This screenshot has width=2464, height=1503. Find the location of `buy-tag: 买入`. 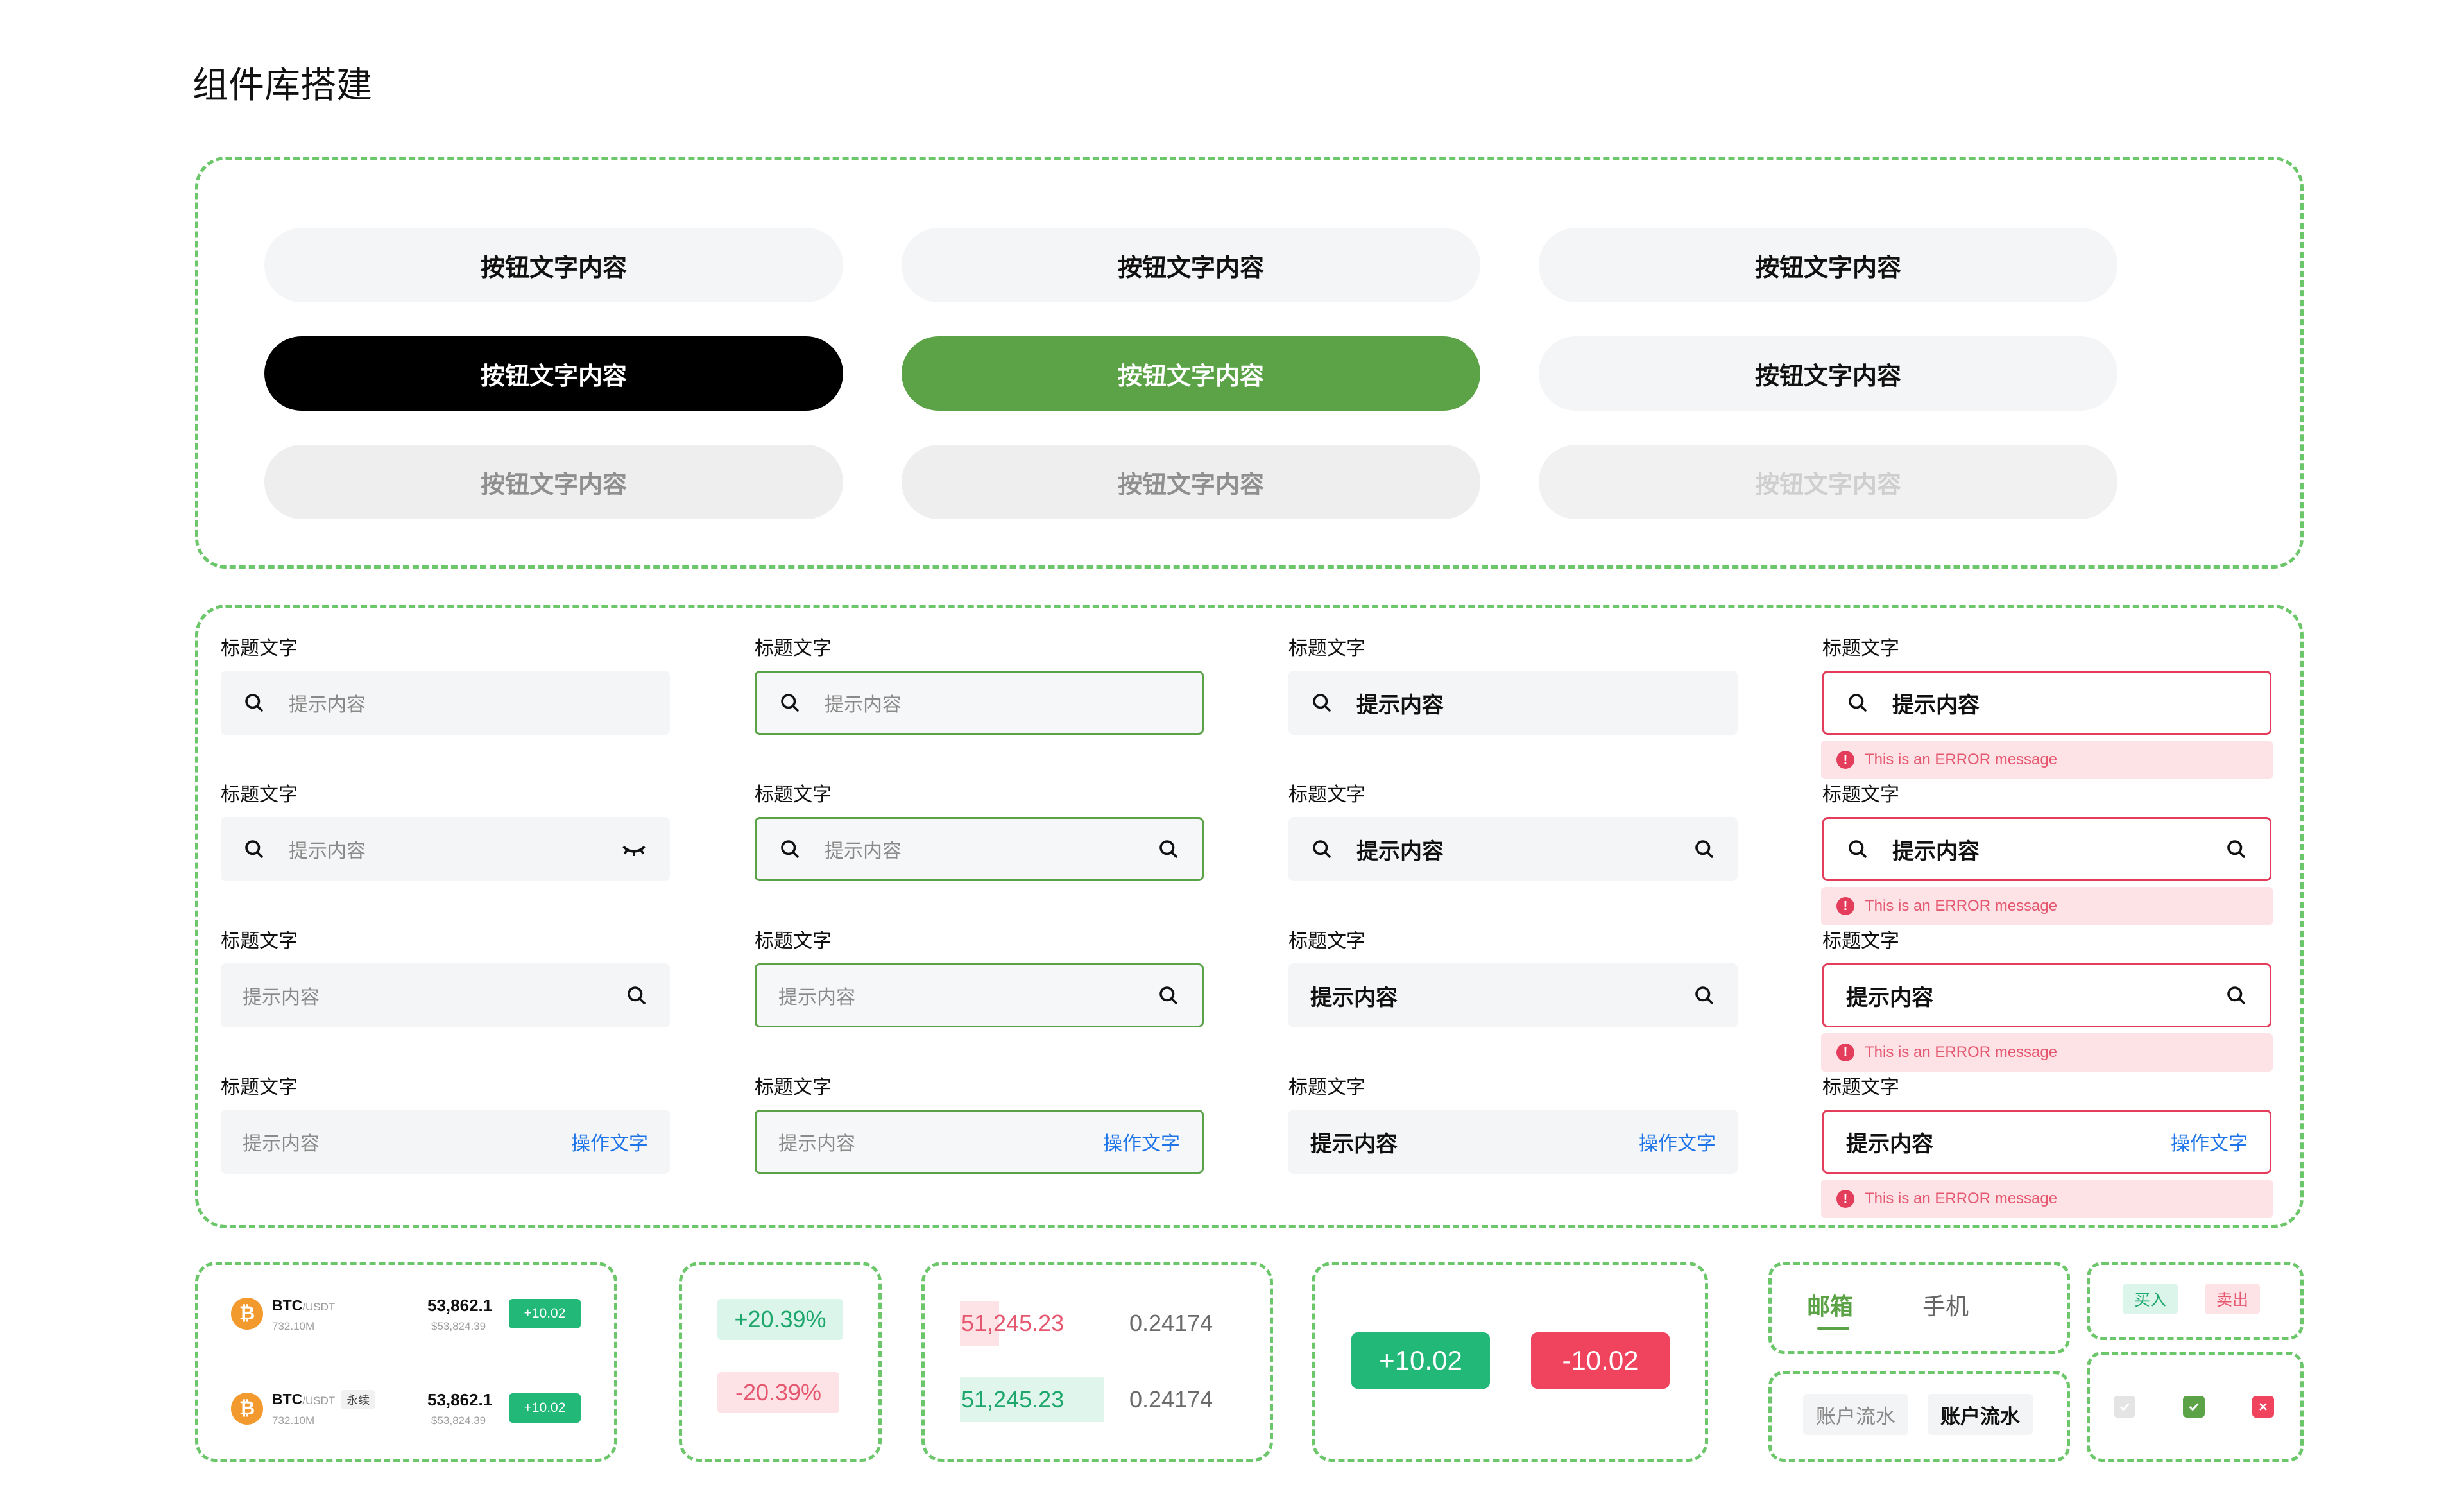

buy-tag: 买入 is located at coordinates (2151, 1299).